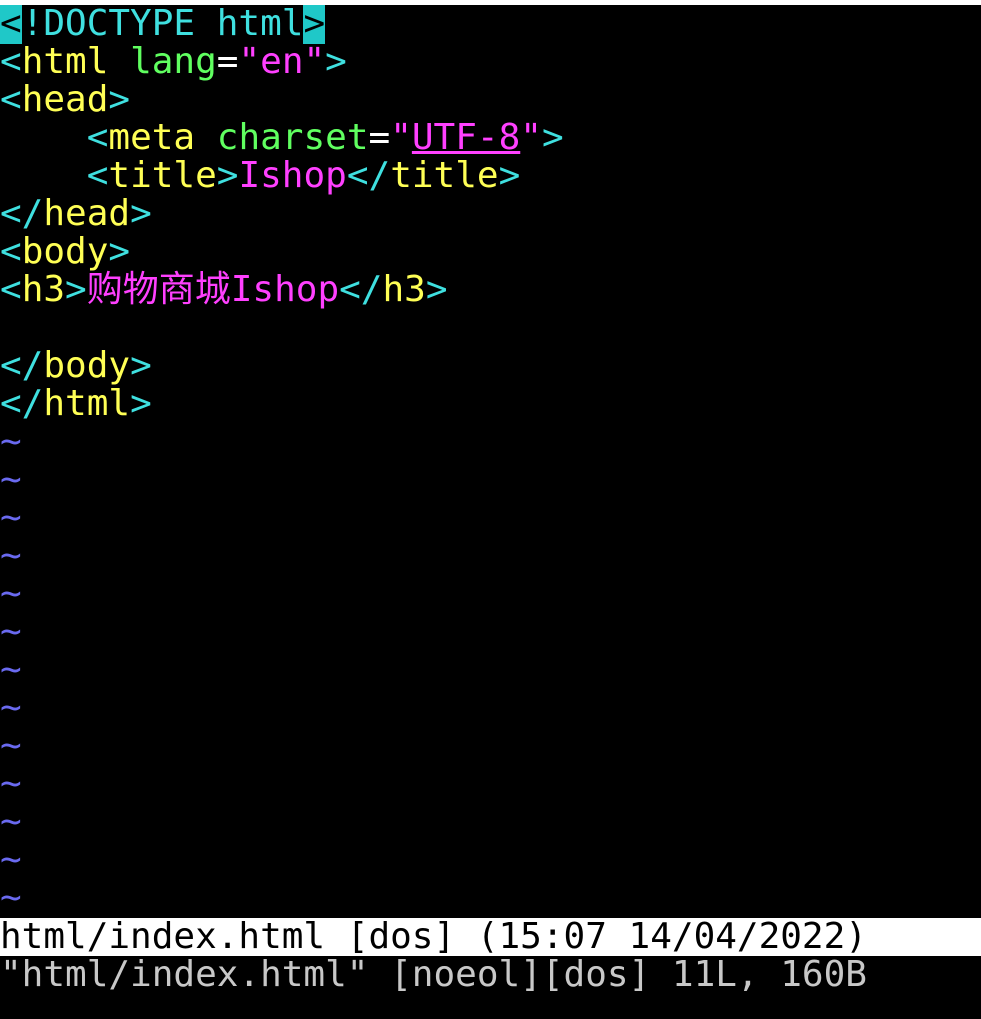 The width and height of the screenshot is (981, 1019). I want to click on code-token: !DOCTYPE html, so click(162, 24).